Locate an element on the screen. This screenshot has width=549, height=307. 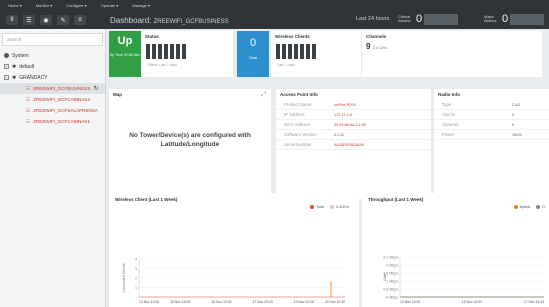
ap-info-value: 00:04:56:8A:C1:39 is located at coordinates (350, 124).